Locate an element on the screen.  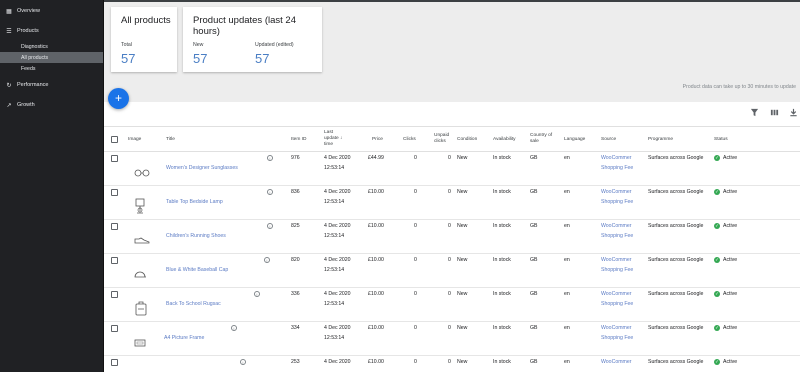
columns-icon is located at coordinates (774, 113).